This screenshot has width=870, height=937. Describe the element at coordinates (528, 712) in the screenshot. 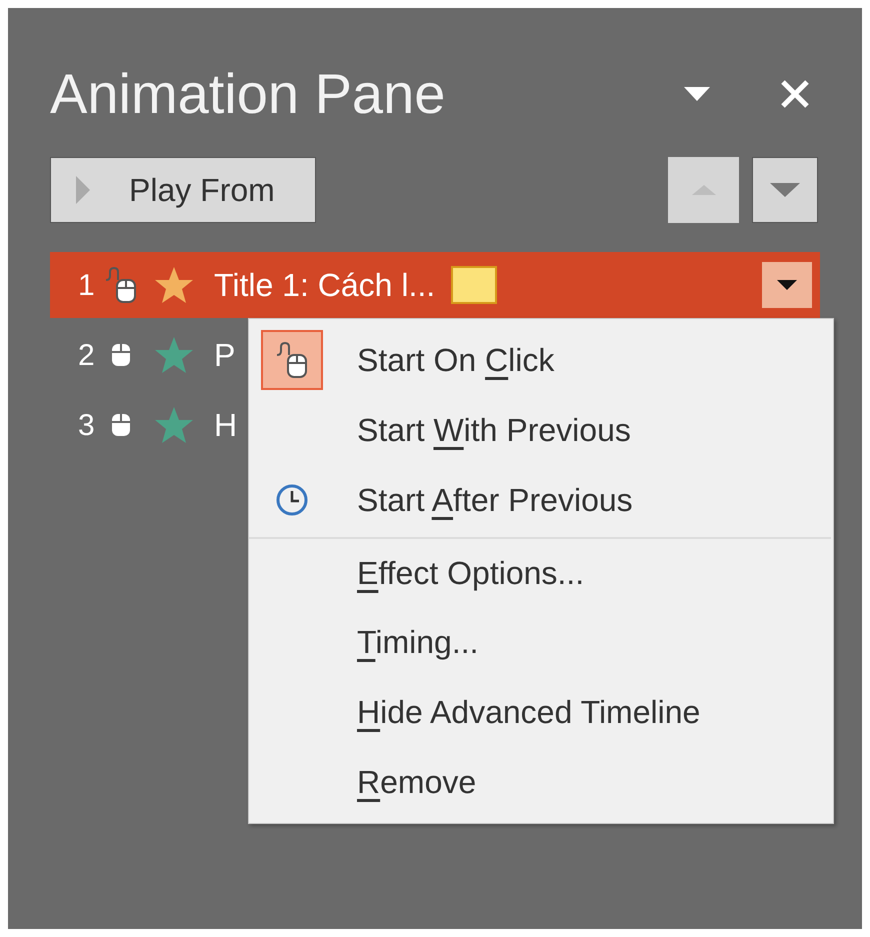

I see `menu-item-label: Hide Advanced Timeline` at that location.